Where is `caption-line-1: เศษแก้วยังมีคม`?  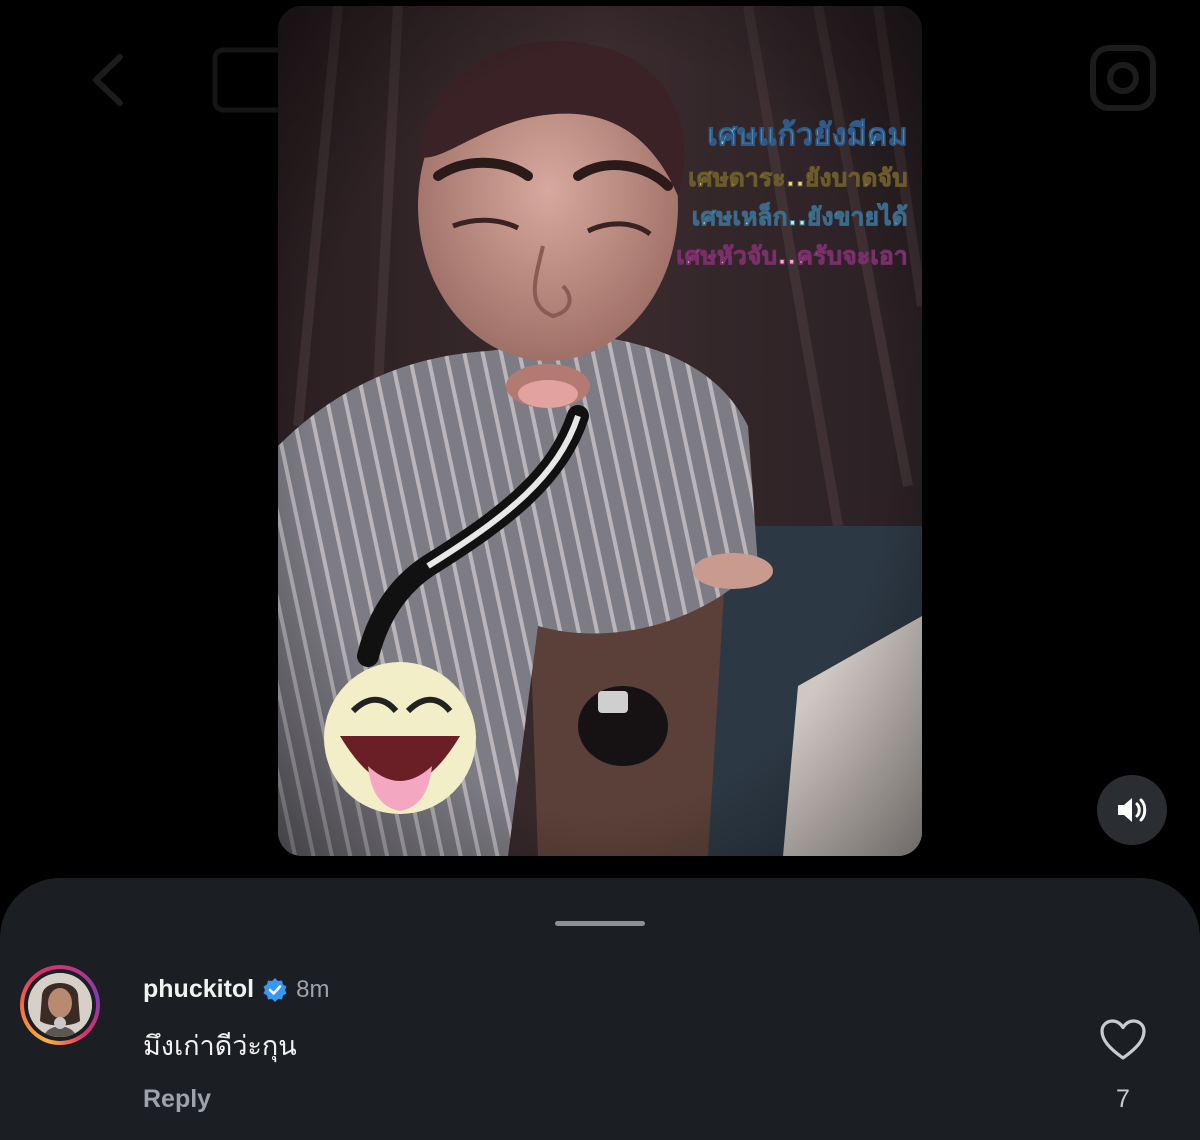 caption-line-1: เศษแก้วยังมีคม is located at coordinates (807, 136).